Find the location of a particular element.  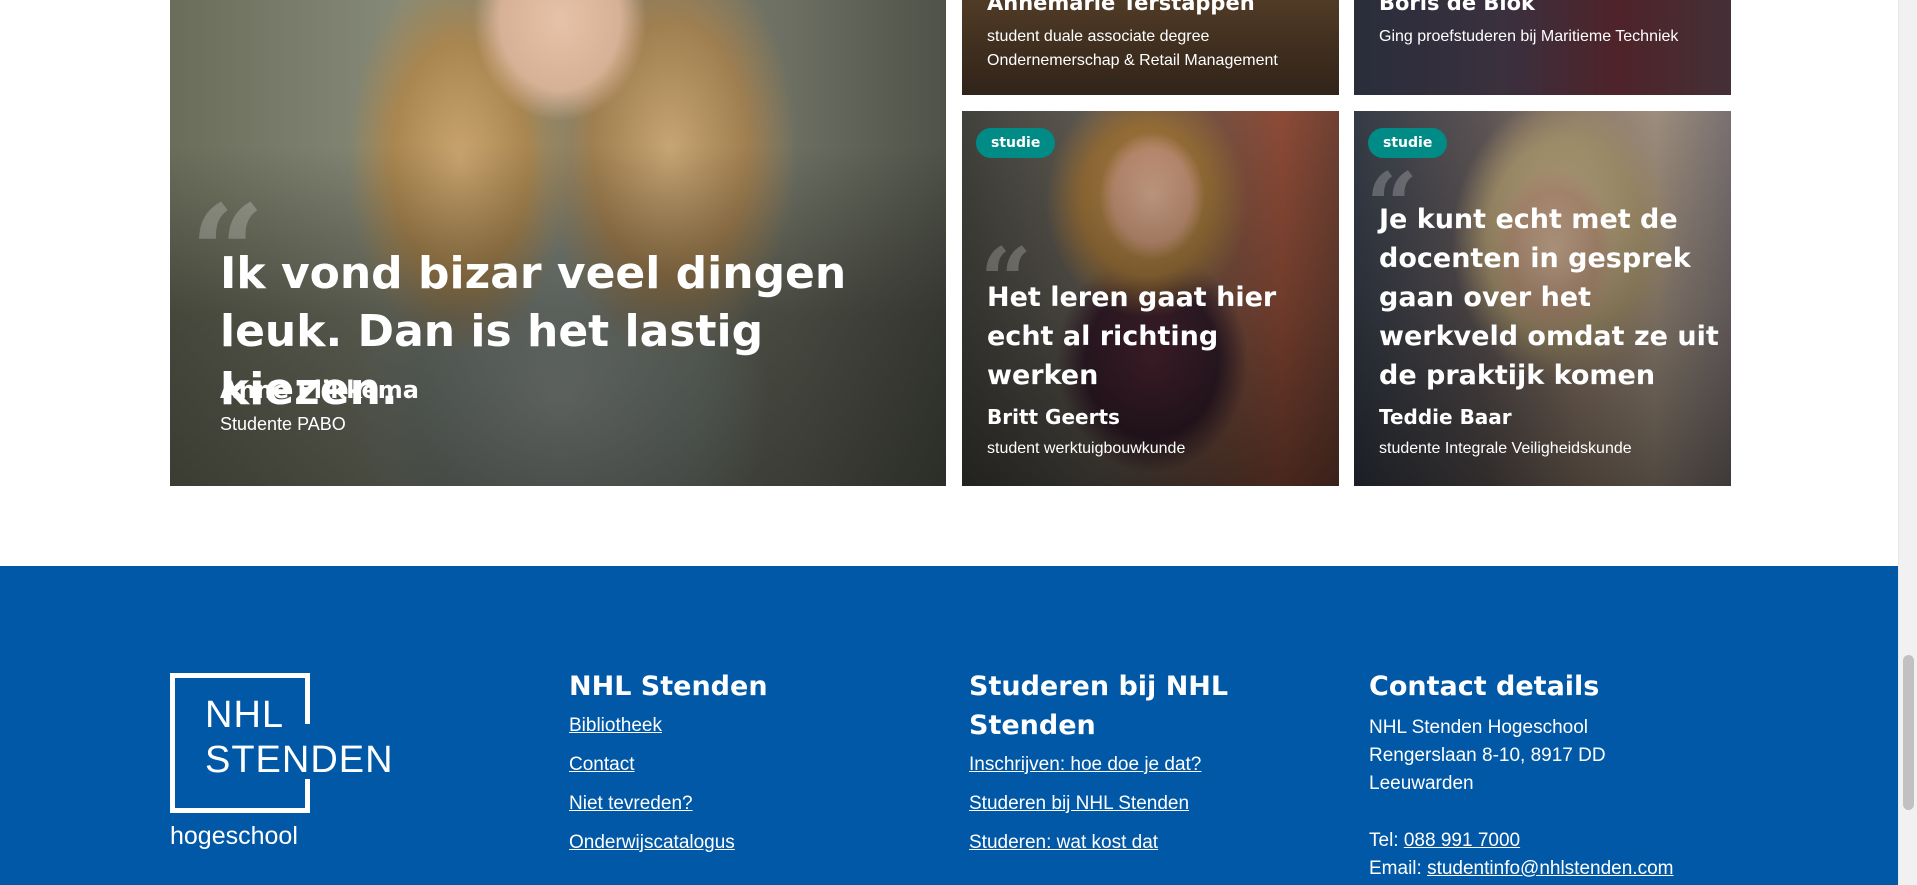

footer-link-bibliotheek: Bibliotheek is located at coordinates (739, 725).